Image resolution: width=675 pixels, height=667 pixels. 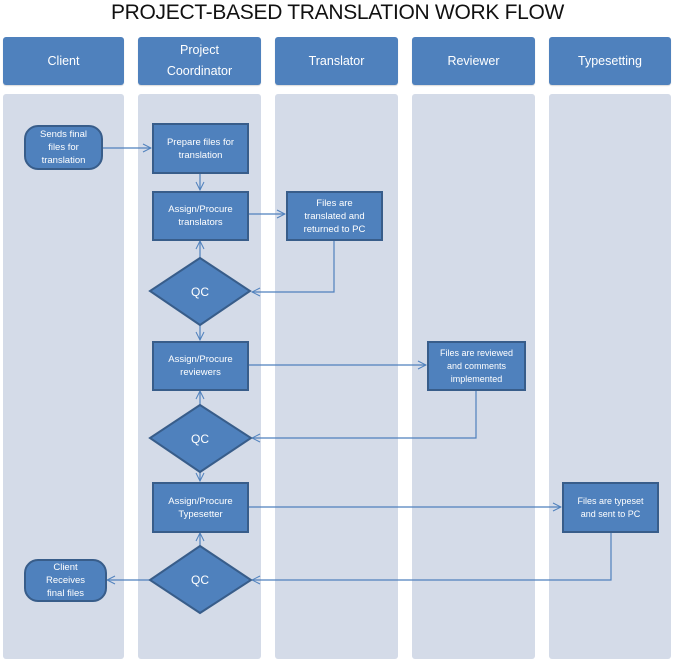 What do you see at coordinates (293, 266) in the screenshot?
I see `edge-translated-to-qc1` at bounding box center [293, 266].